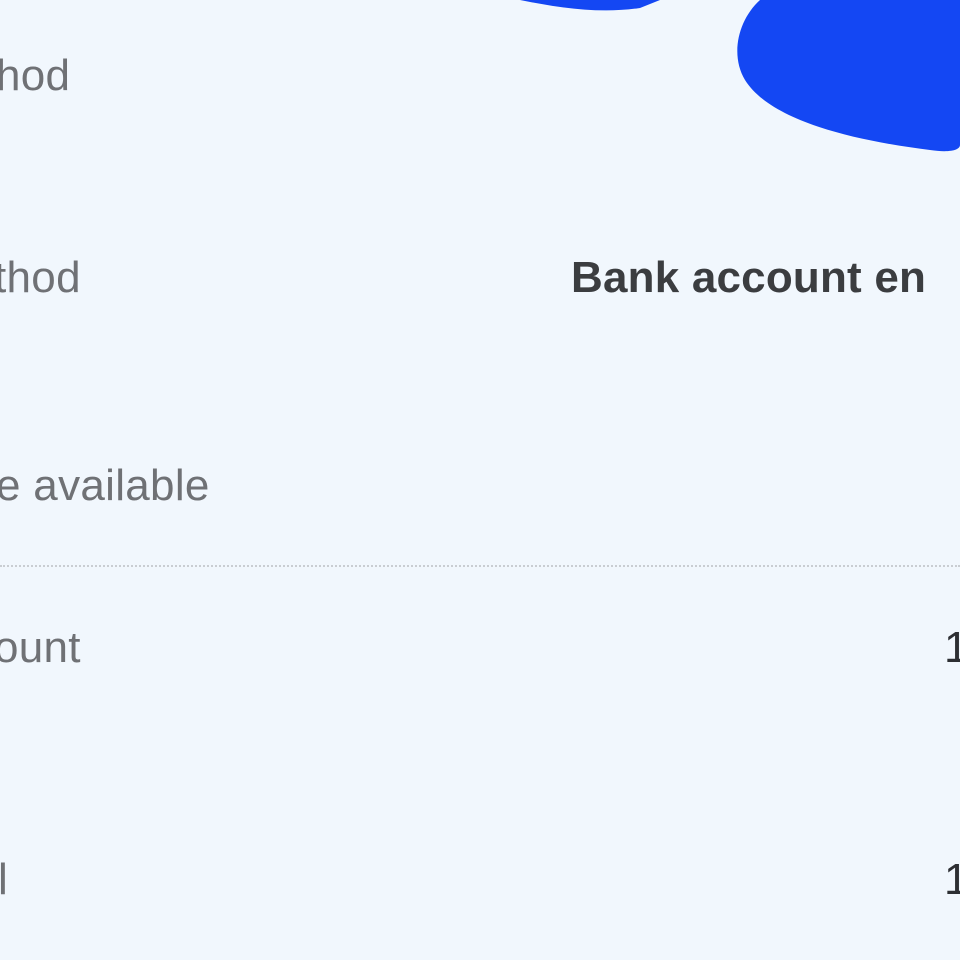 This screenshot has width=960, height=960. What do you see at coordinates (40, 647) in the screenshot?
I see `amount-label: ount` at bounding box center [40, 647].